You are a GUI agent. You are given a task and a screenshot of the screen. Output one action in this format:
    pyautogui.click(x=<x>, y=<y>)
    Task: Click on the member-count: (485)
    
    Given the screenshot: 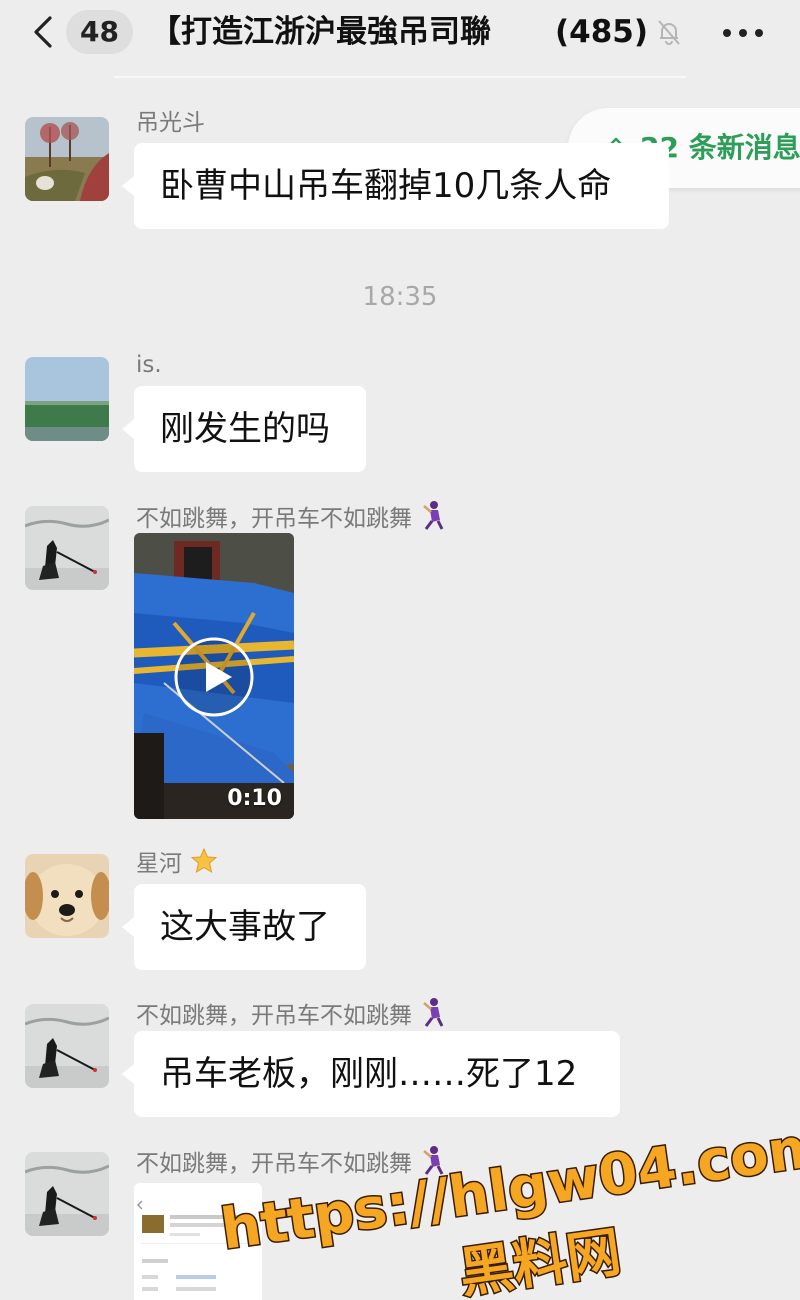 What is the action you would take?
    pyautogui.click(x=601, y=32)
    